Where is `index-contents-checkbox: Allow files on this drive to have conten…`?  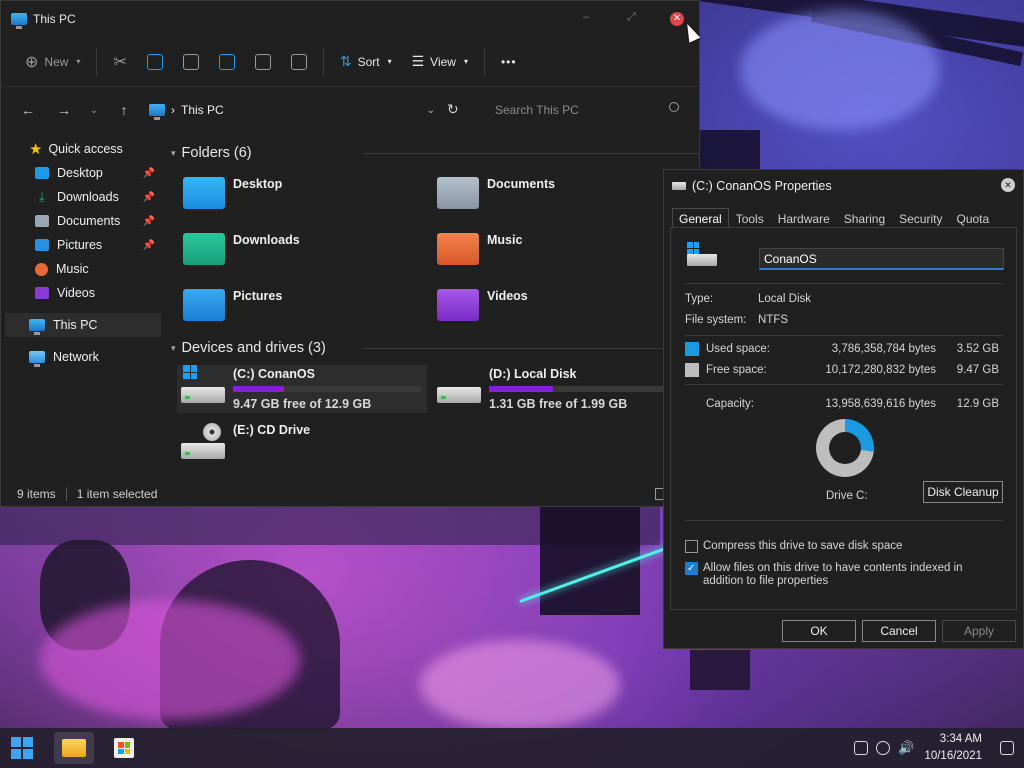 index-contents-checkbox: Allow files on this drive to have conten… is located at coordinates (845, 575).